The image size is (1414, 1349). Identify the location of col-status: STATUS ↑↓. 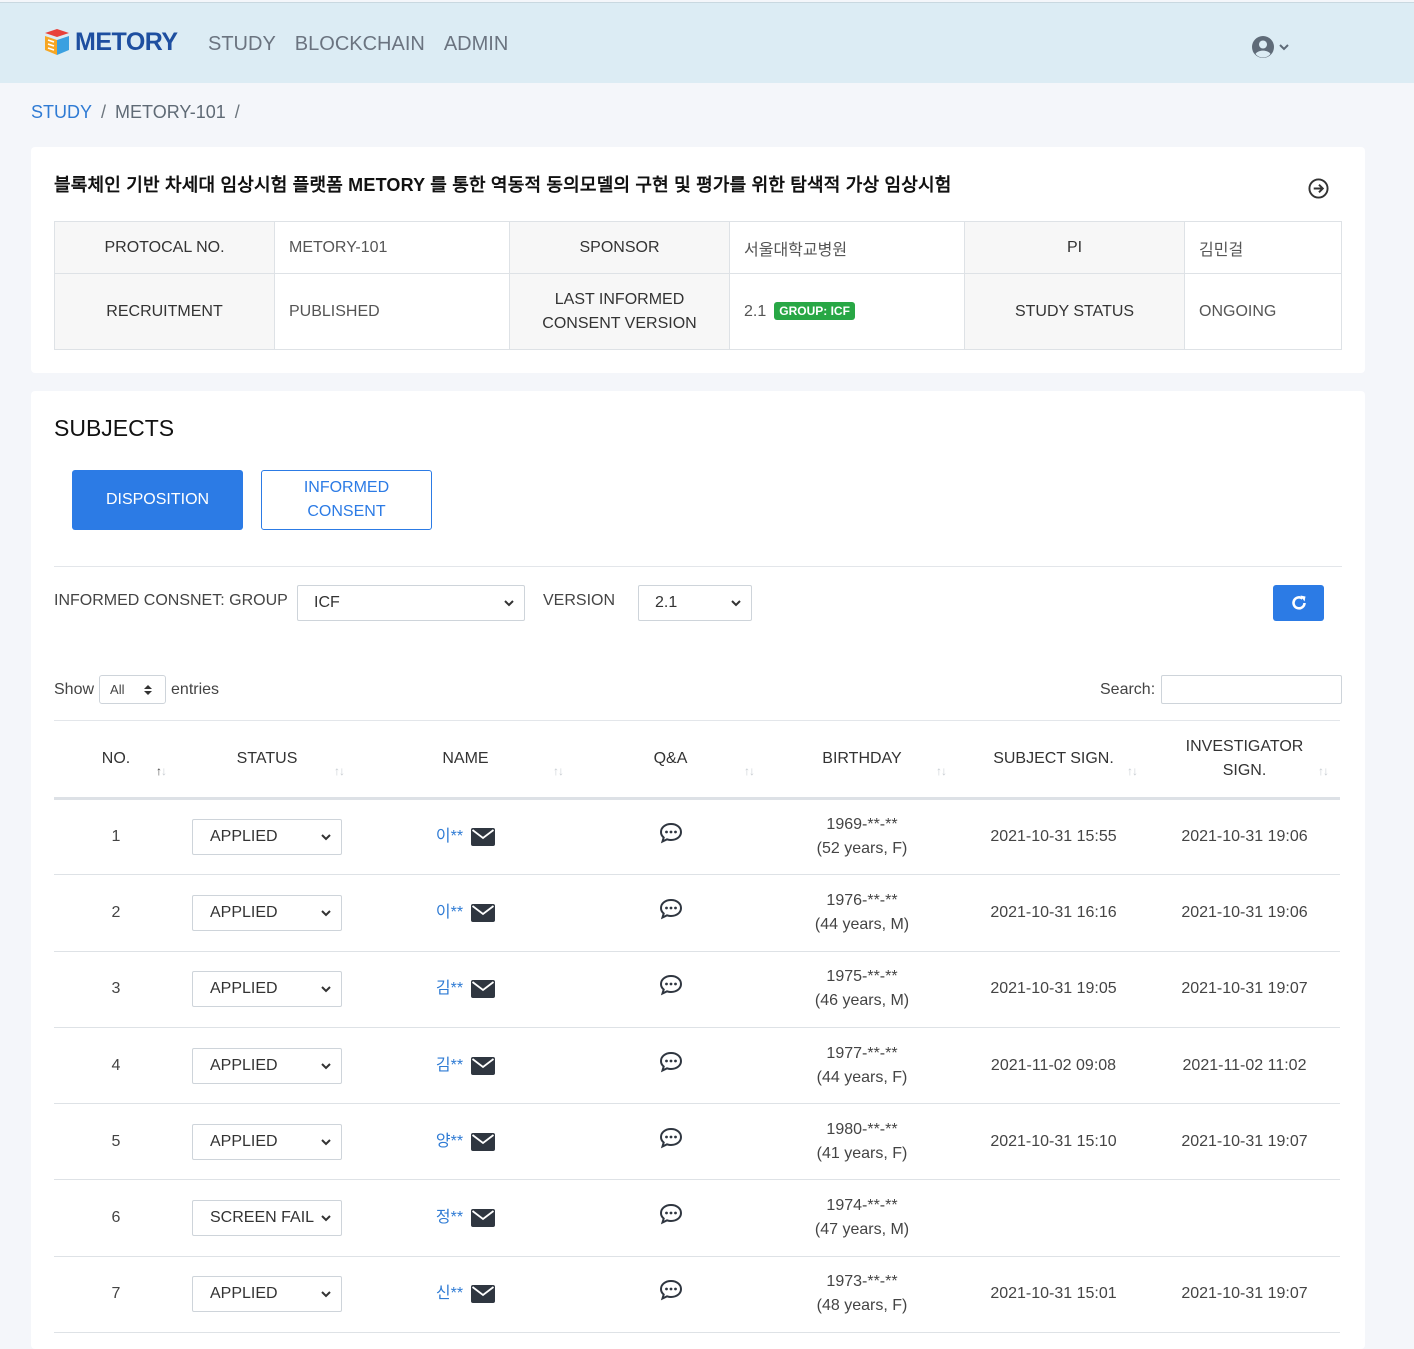
(267, 760).